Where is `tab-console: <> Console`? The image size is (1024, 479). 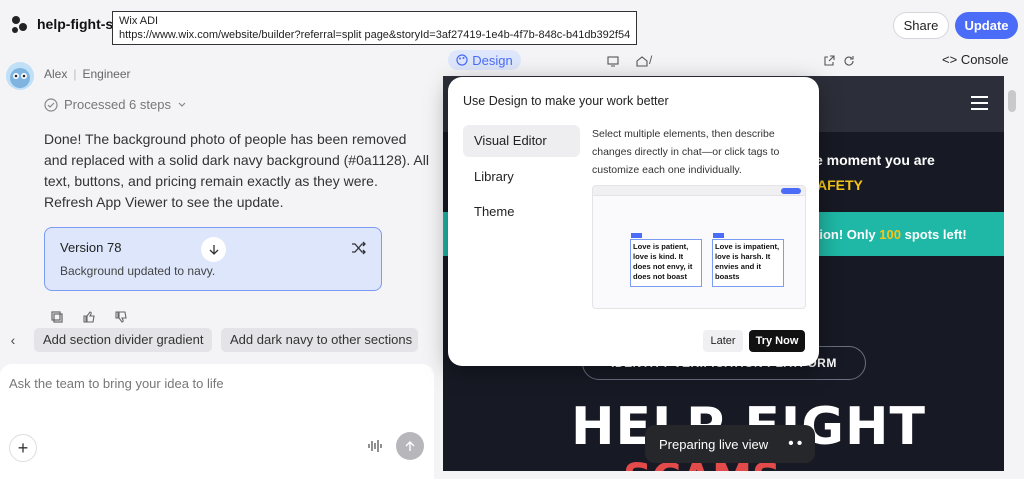 tab-console: <> Console is located at coordinates (975, 59).